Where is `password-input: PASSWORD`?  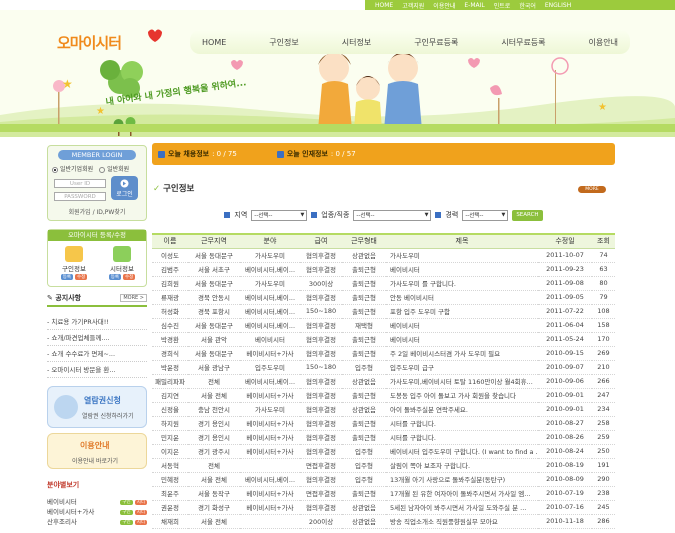
password-input: PASSWORD is located at coordinates (80, 196).